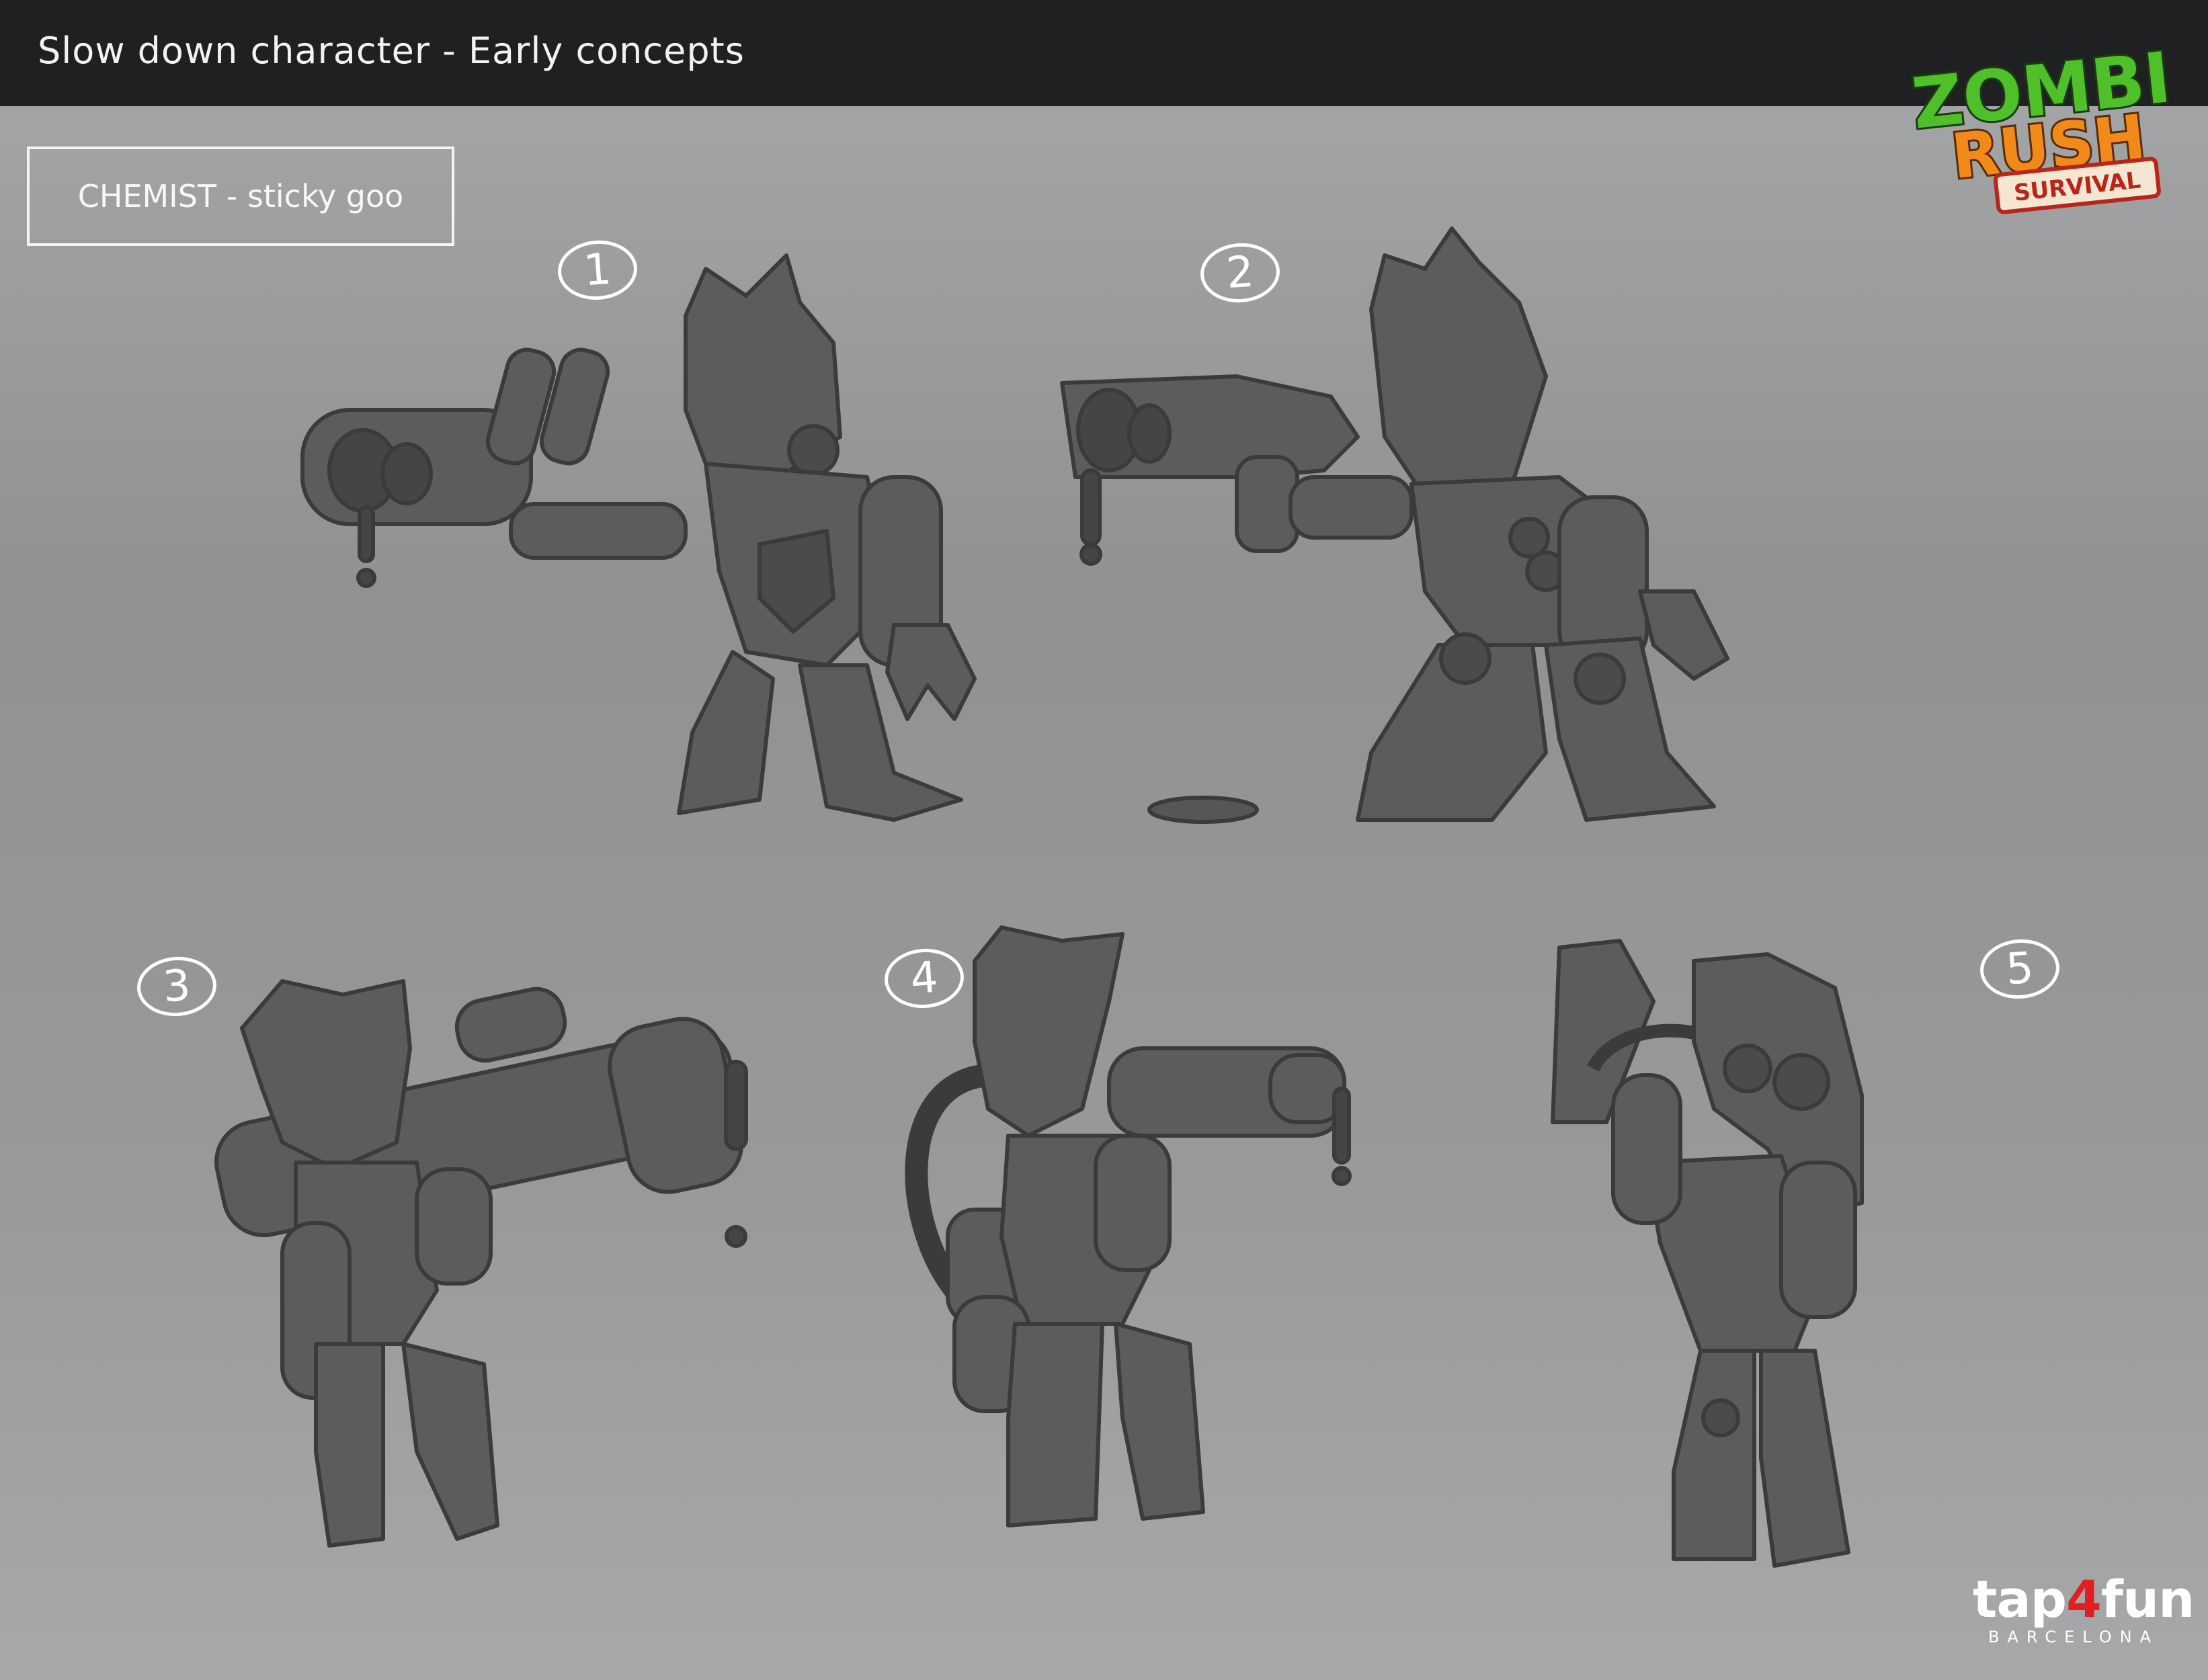 The image size is (2208, 1680). Describe the element at coordinates (2074, 1637) in the screenshot. I see `brand-subtitle: BARCELONA` at that location.